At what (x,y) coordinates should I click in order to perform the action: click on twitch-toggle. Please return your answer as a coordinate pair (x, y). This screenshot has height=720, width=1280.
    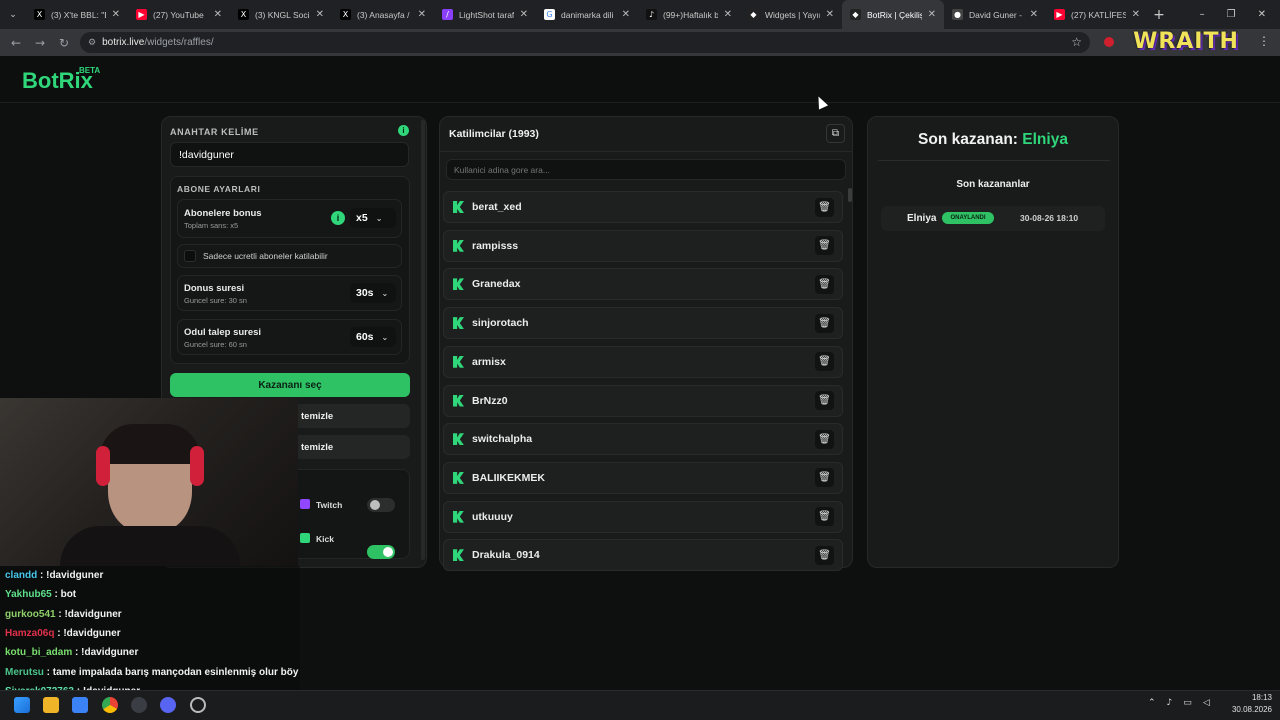
    Looking at the image, I should click on (381, 505).